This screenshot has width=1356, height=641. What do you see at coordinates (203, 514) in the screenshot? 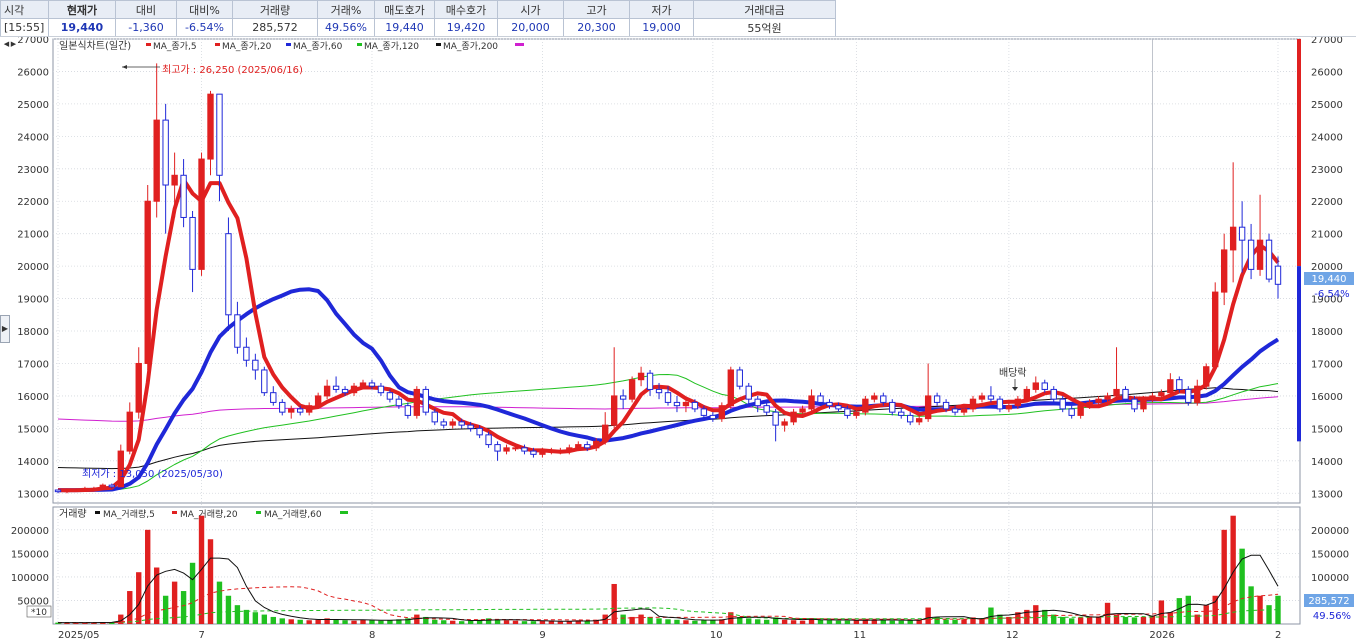
I see `volume-legend: 거래량 MA_거래량,5 MA_거래량,20 MA_거래량,60` at bounding box center [203, 514].